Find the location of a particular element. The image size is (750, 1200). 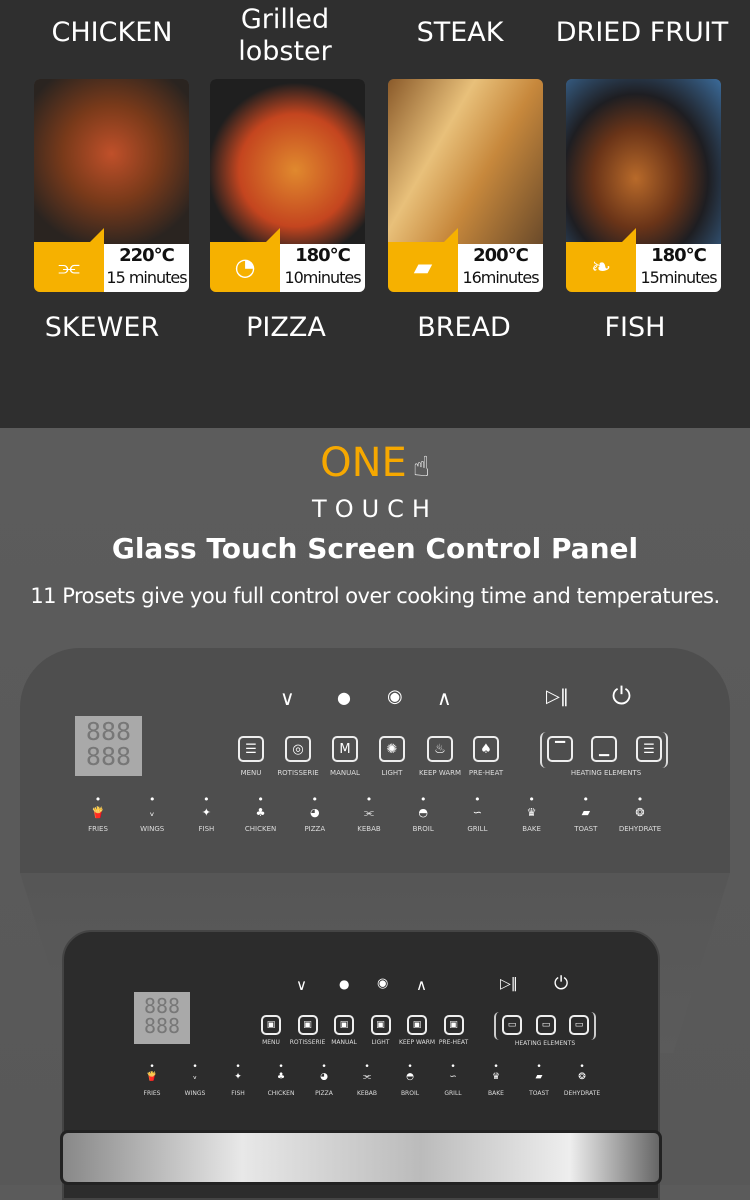

card-pizza: ◔ 180°C 10minutes is located at coordinates (287, 185).